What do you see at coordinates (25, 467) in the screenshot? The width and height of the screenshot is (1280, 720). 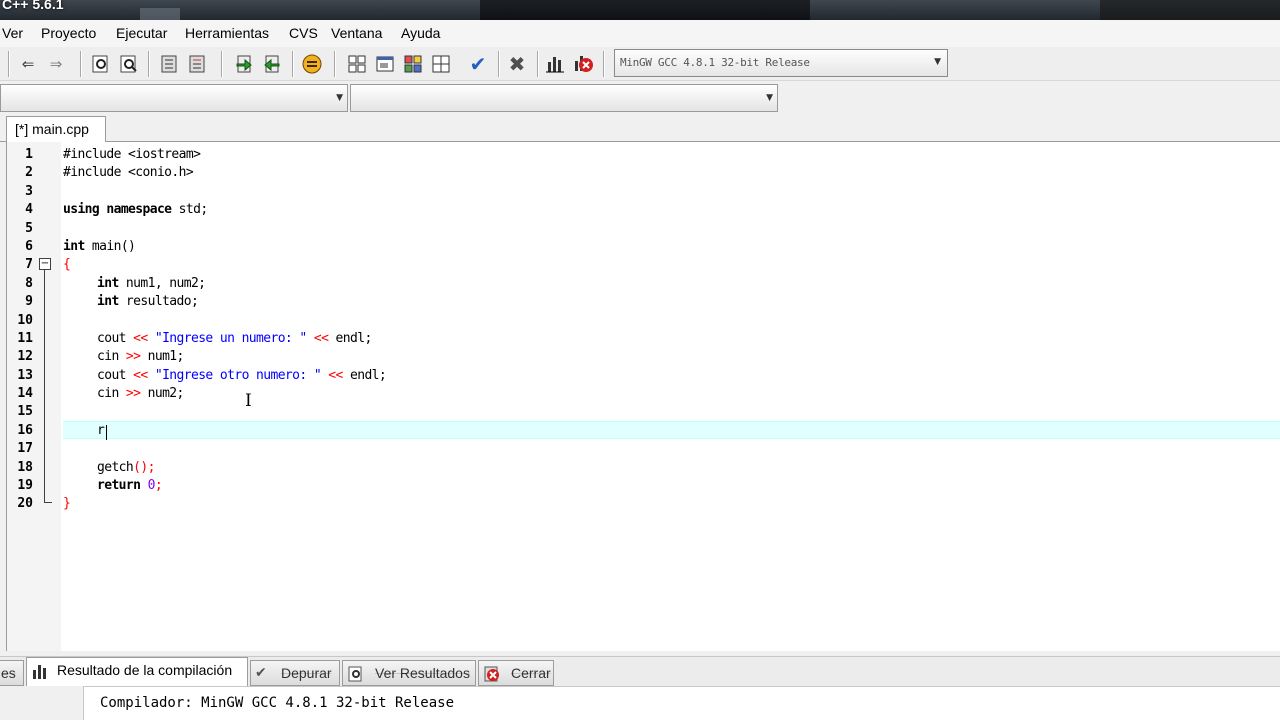 I see `line-number: 18` at bounding box center [25, 467].